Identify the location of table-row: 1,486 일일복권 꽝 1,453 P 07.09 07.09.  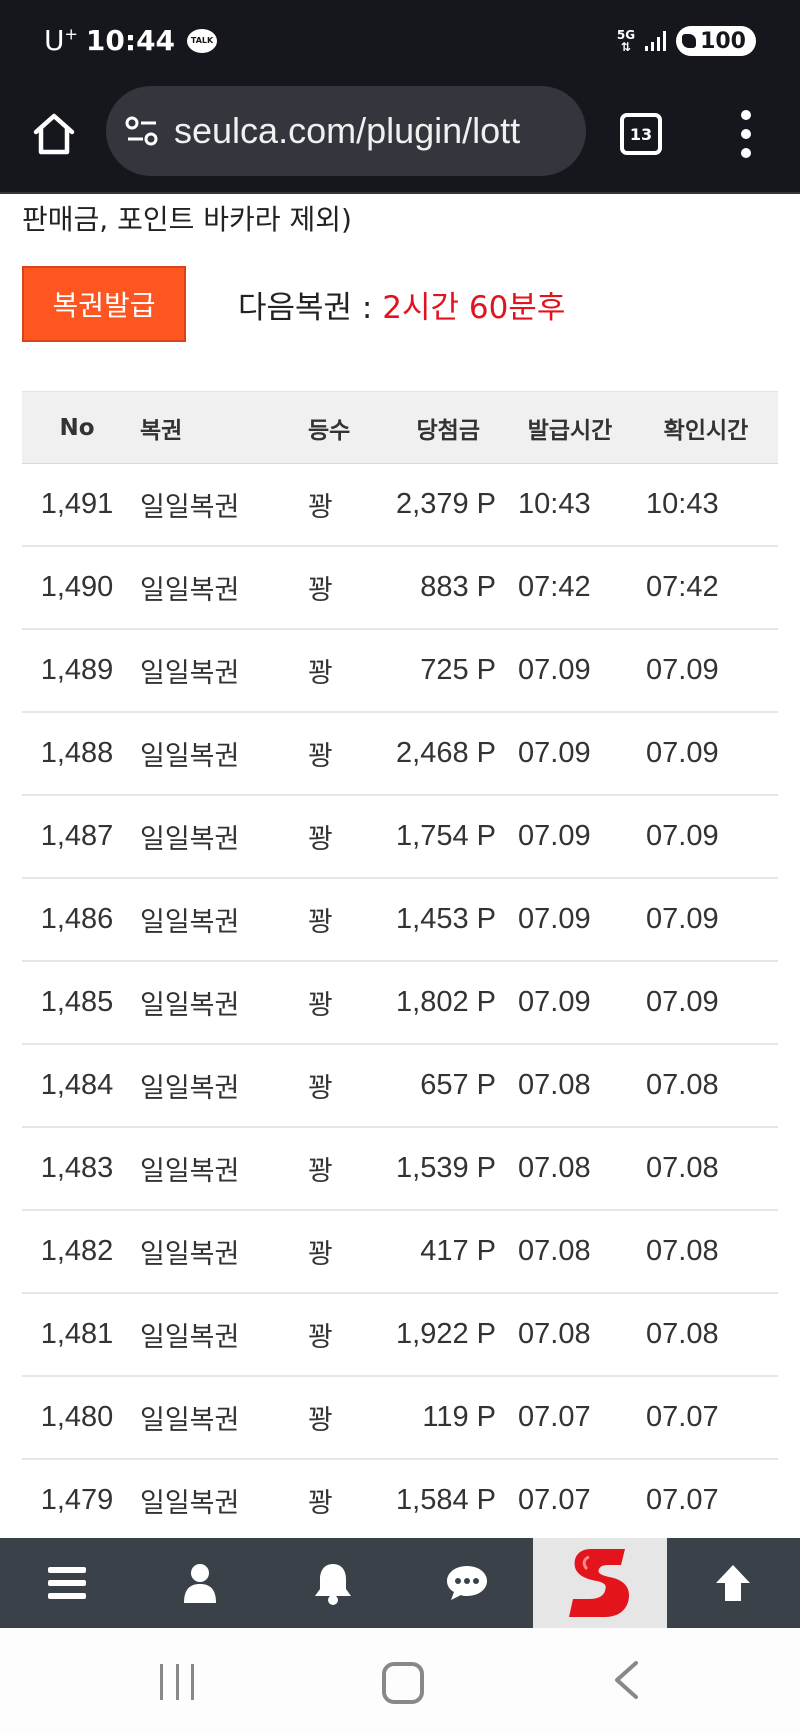
(400, 920).